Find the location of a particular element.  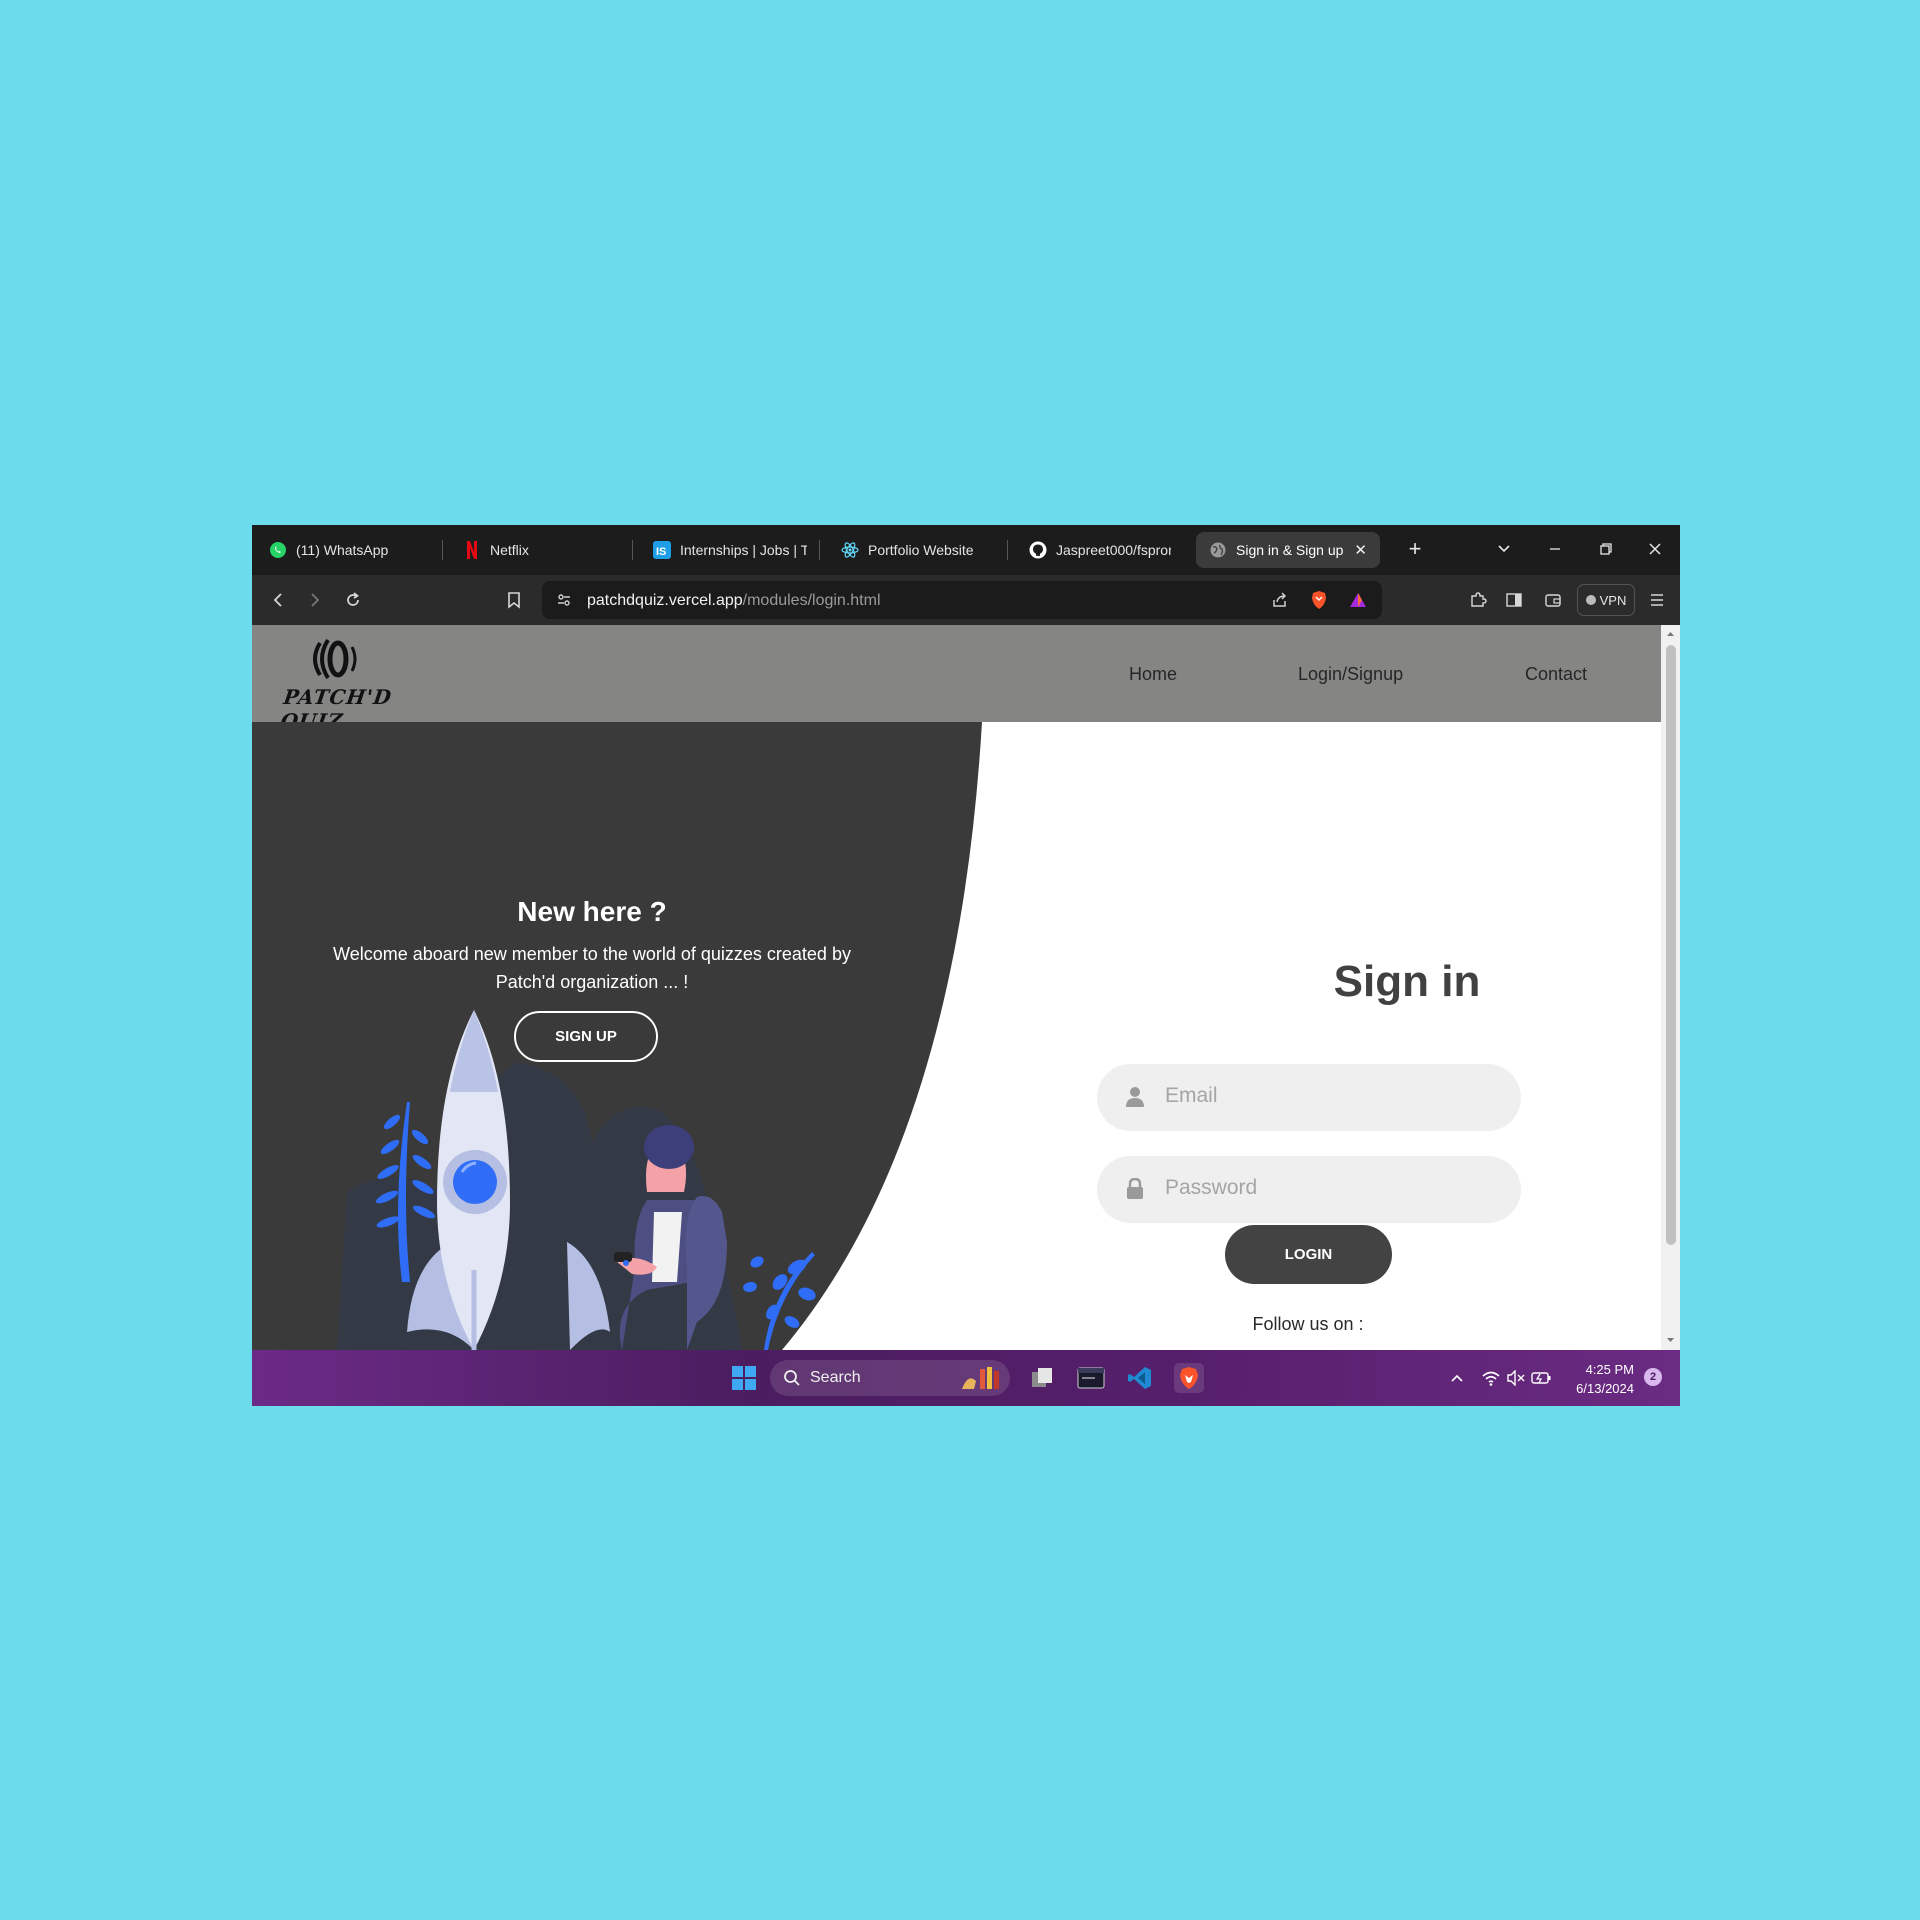

scroll-thumb is located at coordinates (1671, 945).